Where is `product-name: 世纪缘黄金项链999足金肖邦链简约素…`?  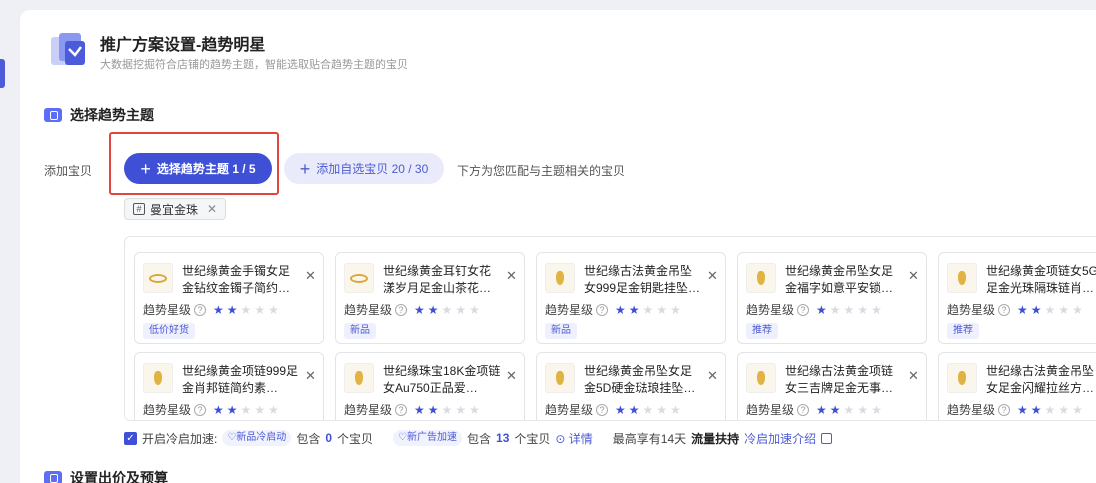 product-name: 世纪缘黄金项链999足金肖邦链简约素… is located at coordinates (240, 379).